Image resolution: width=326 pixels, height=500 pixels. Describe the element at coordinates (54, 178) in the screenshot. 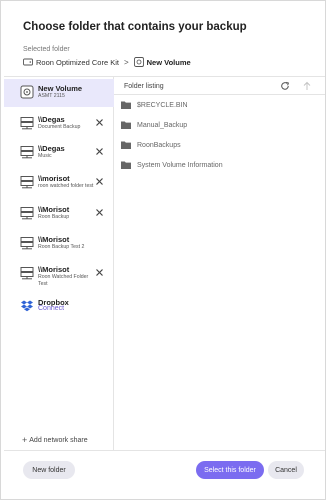

I see `sidebar-item-title: \\morisot` at that location.